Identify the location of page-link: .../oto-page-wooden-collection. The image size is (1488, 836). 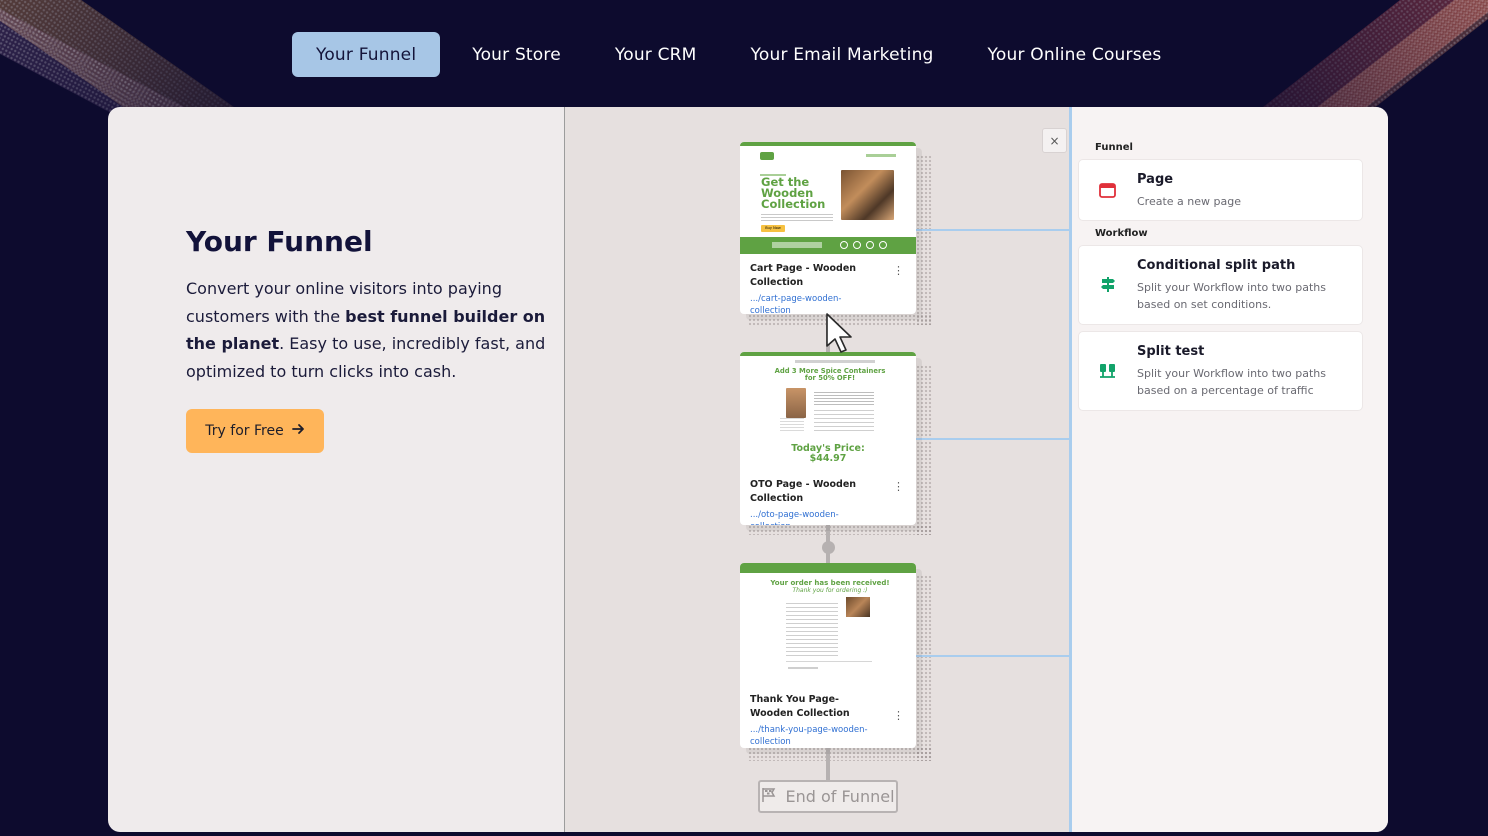
(810, 517).